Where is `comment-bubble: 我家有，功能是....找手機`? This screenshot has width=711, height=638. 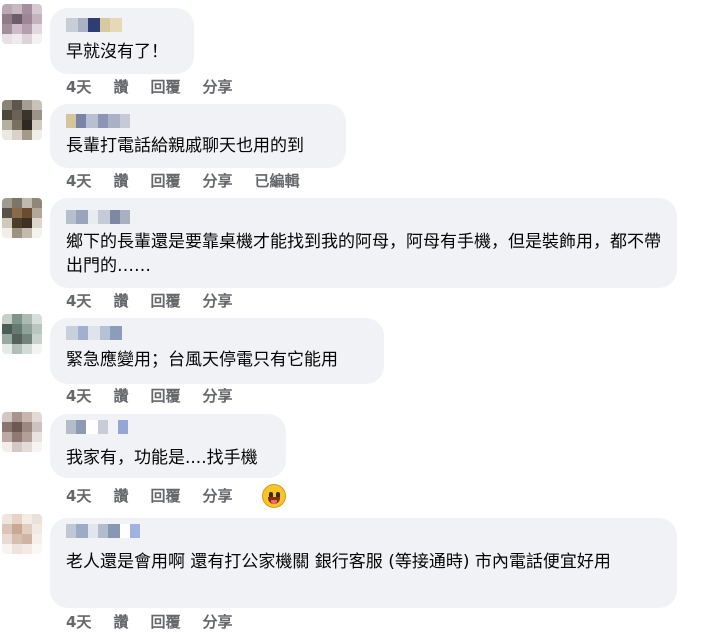
comment-bubble: 我家有，功能是....找手機 is located at coordinates (168, 446).